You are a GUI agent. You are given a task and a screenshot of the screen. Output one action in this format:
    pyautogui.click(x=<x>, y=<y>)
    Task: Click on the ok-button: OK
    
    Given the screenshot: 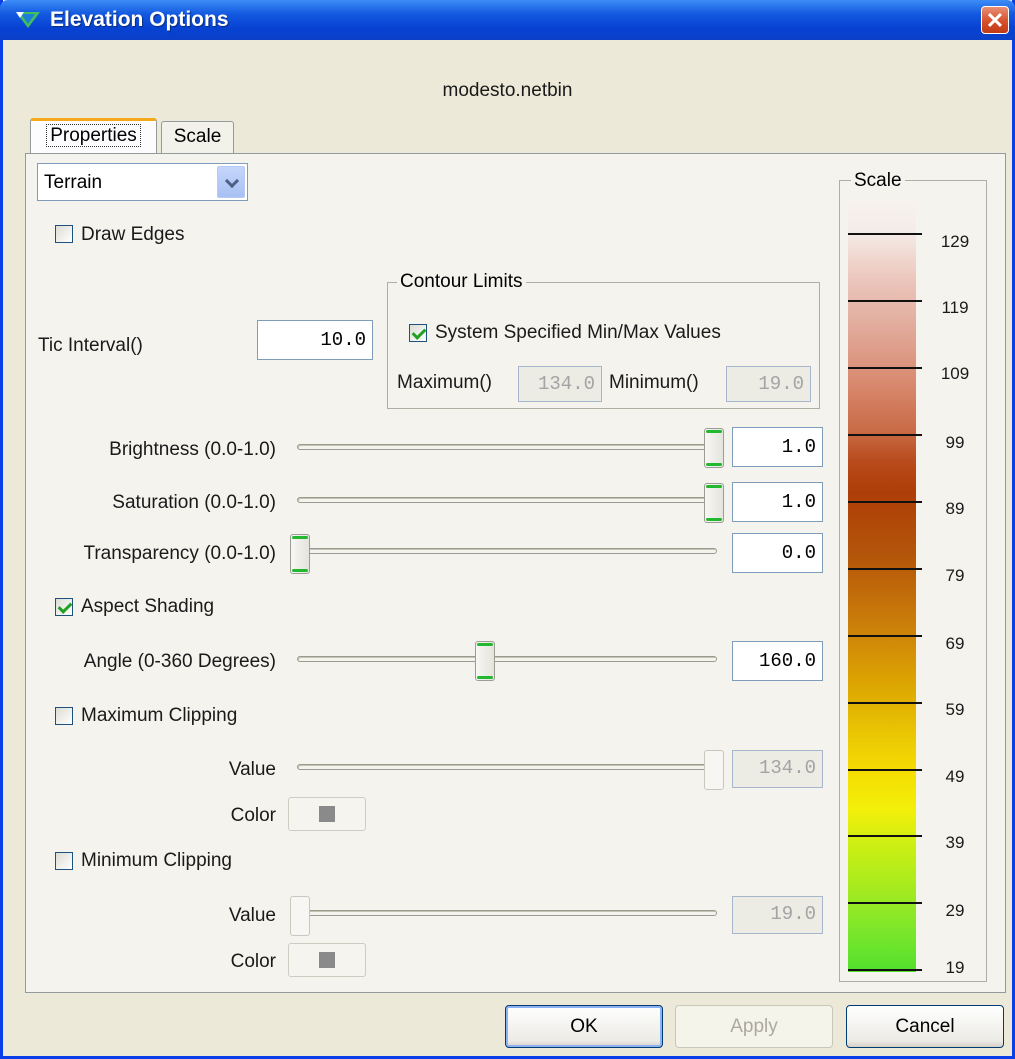 What is the action you would take?
    pyautogui.click(x=584, y=1026)
    